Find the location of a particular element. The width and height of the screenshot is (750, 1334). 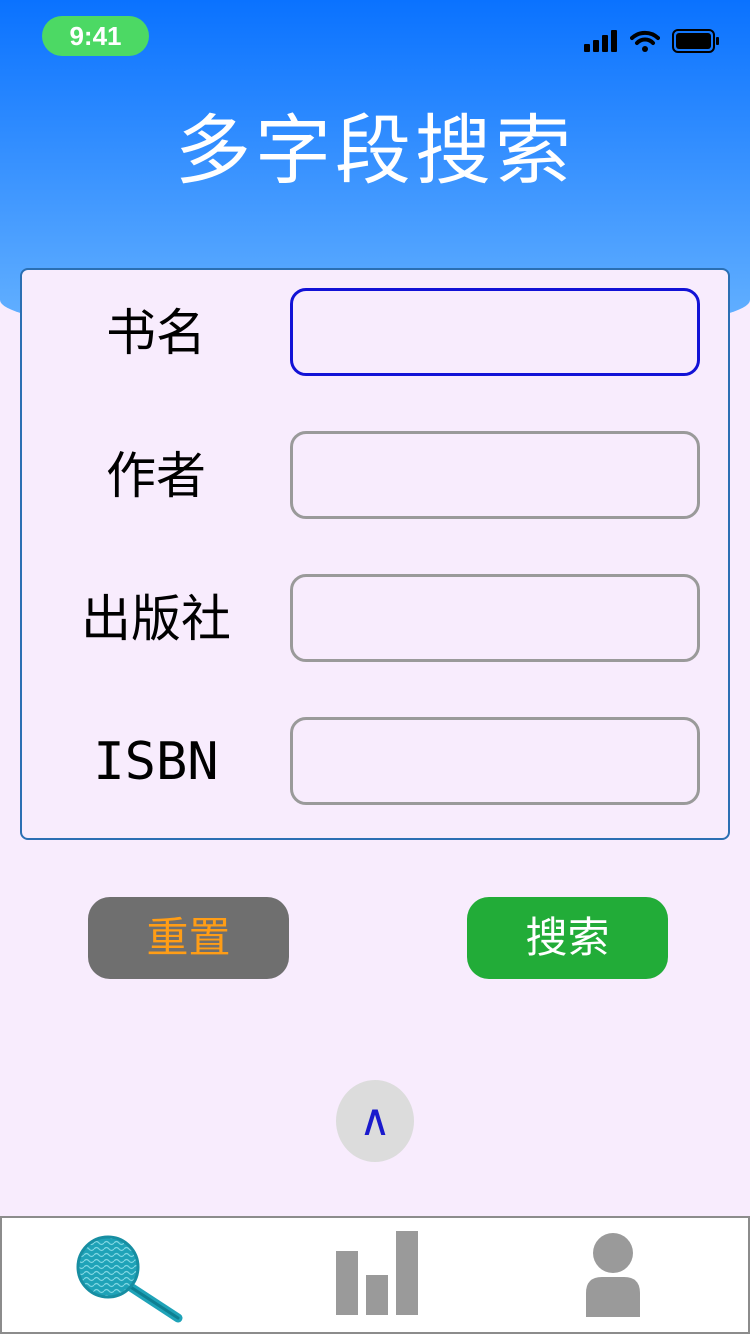

title-label: 书名 is located at coordinates (156, 333).